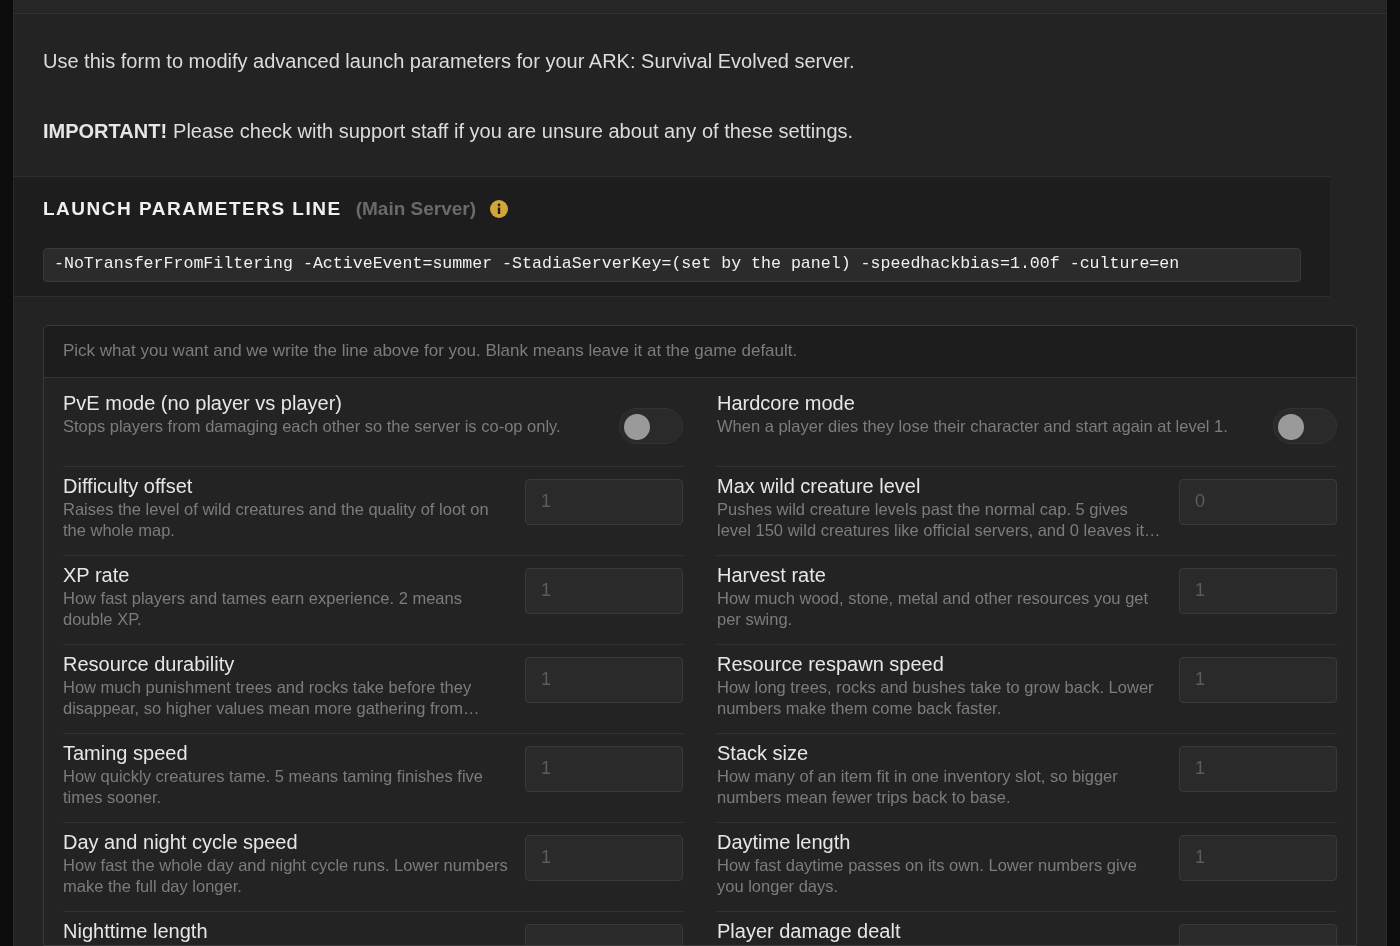 Image resolution: width=1400 pixels, height=946 pixels. What do you see at coordinates (416, 209) in the screenshot?
I see `section-subtitle: (Main Server)` at bounding box center [416, 209].